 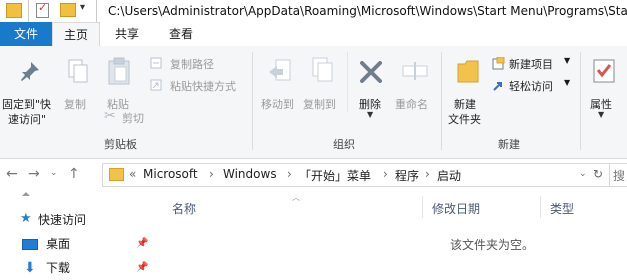 I want to click on rename-icon, so click(x=415, y=71).